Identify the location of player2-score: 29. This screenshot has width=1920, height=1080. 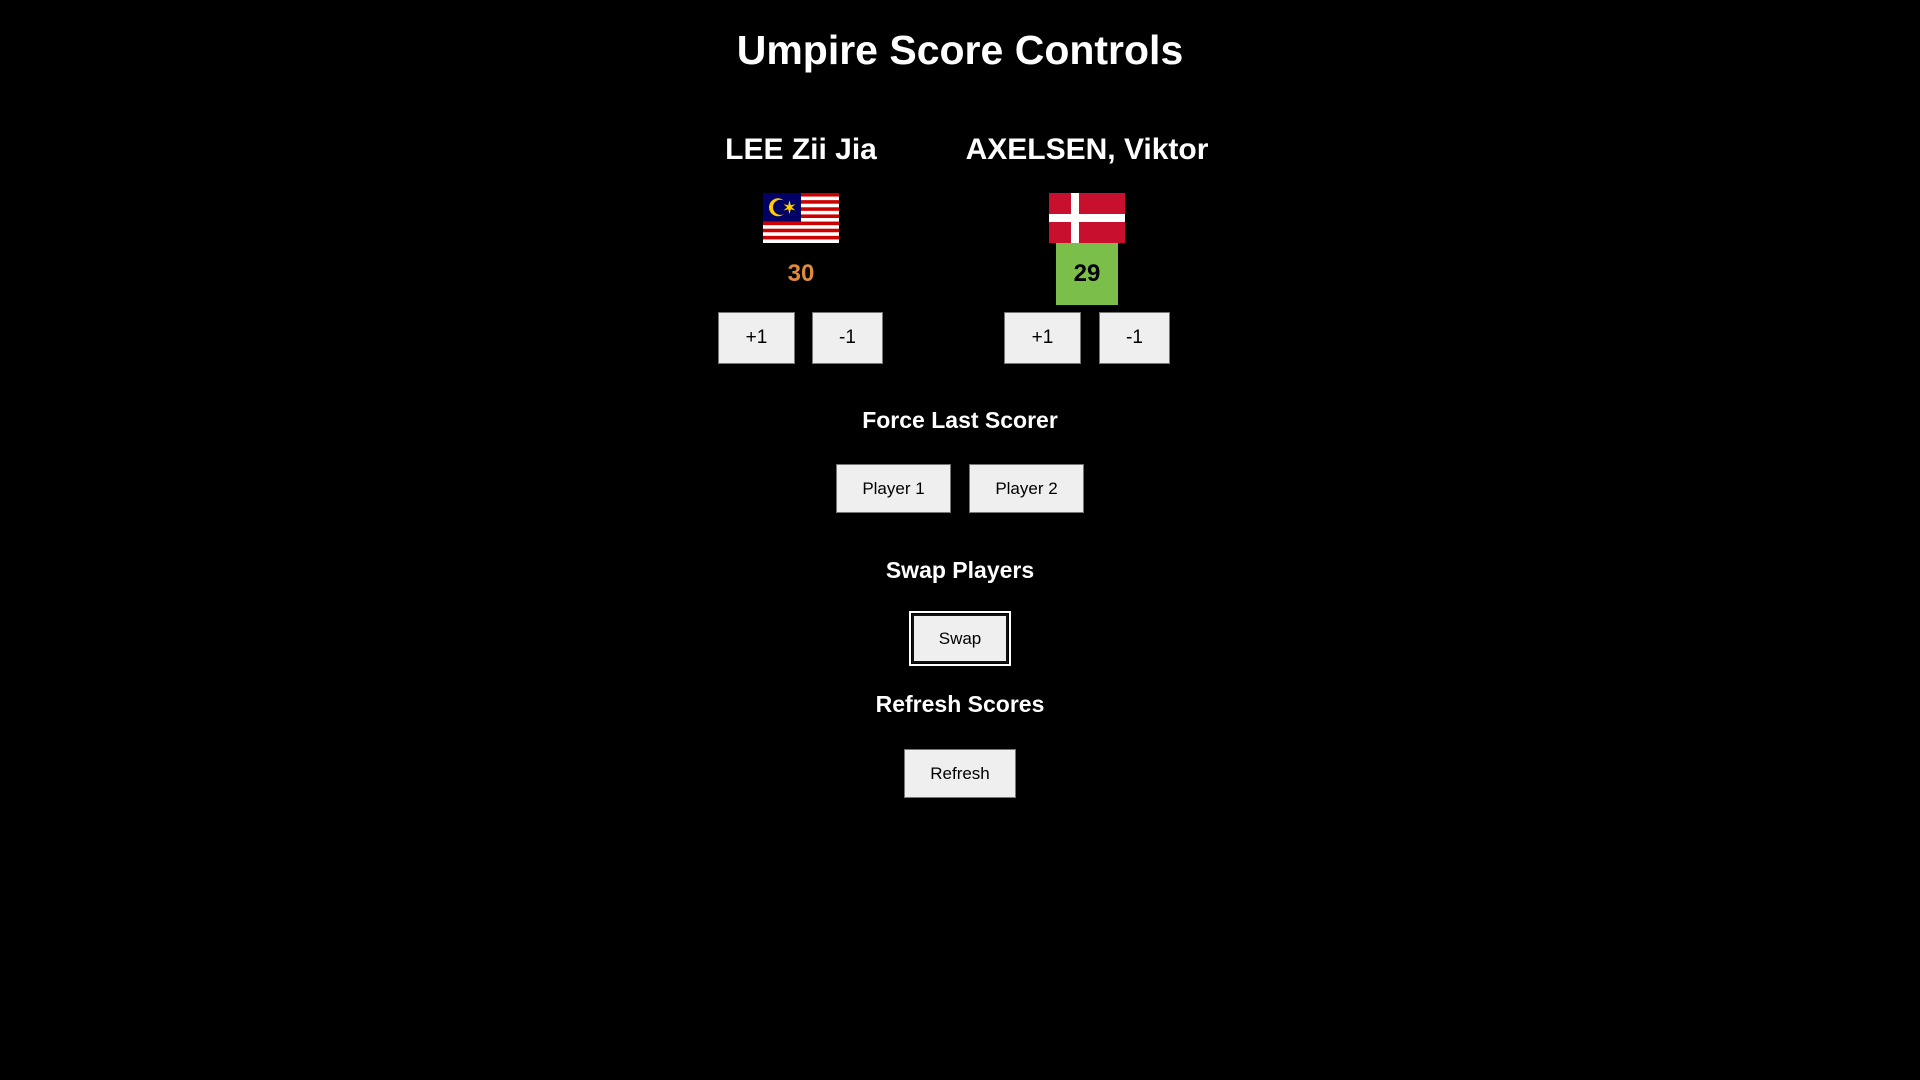
(1087, 274).